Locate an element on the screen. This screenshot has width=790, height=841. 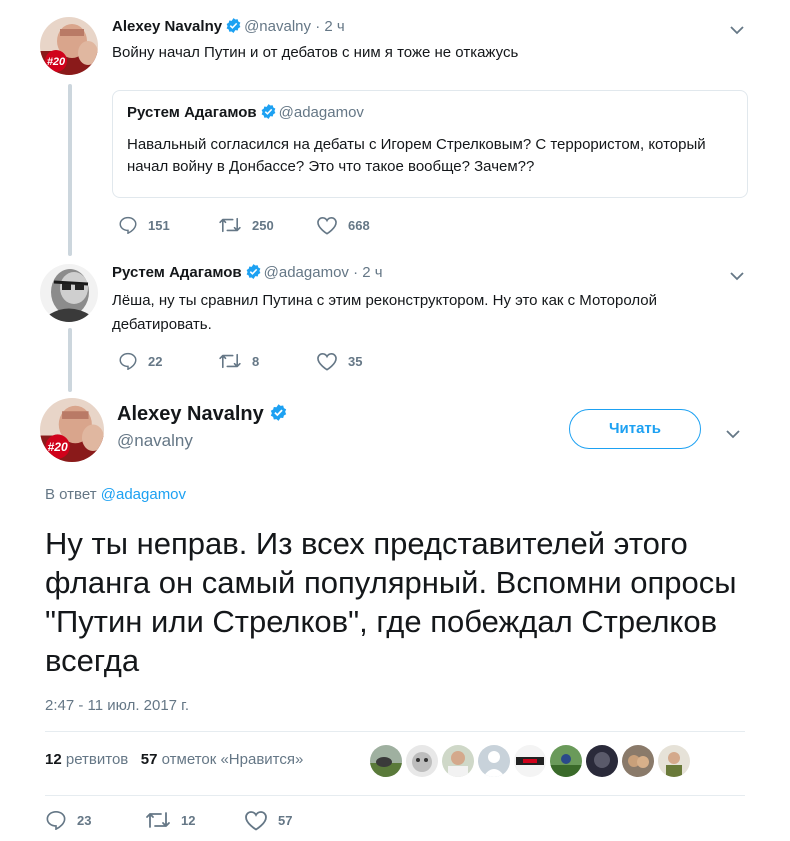
liker-avatars is located at coordinates (532, 761).